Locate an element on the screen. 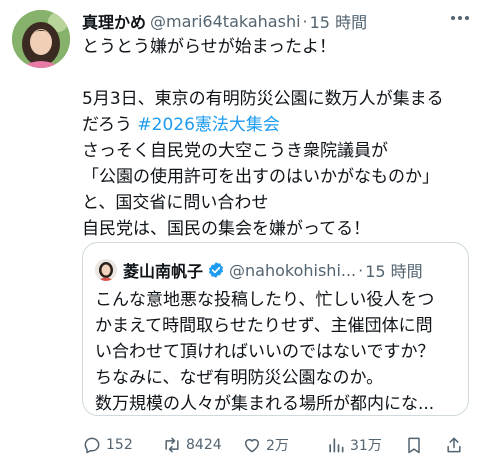  verified-badge-icon is located at coordinates (216, 270).